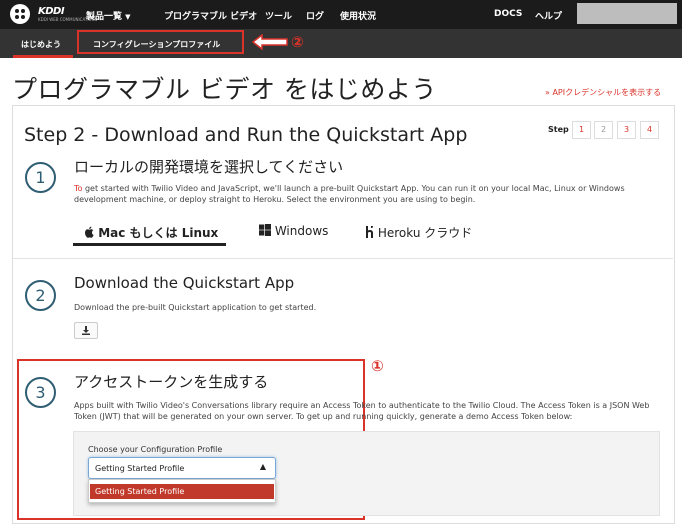  What do you see at coordinates (603, 130) in the screenshot?
I see `step-page-2: 2` at bounding box center [603, 130].